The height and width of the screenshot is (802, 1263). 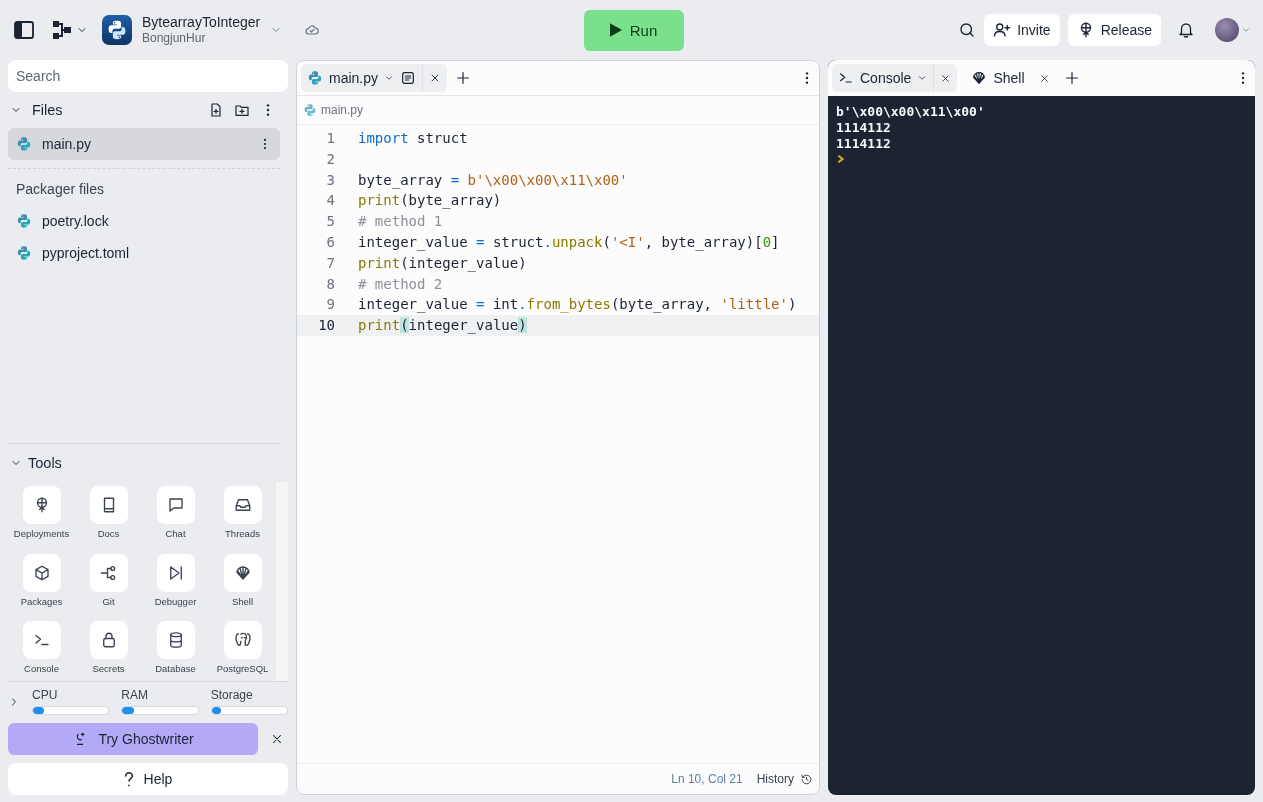 What do you see at coordinates (41, 651) in the screenshot?
I see `tool-button: Console` at bounding box center [41, 651].